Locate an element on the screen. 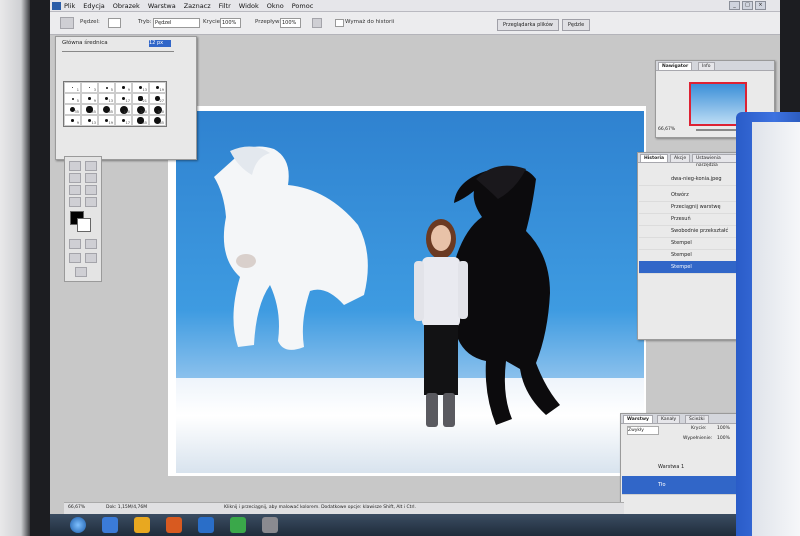  flow-label: Przepływ: is located at coordinates (268, 22).